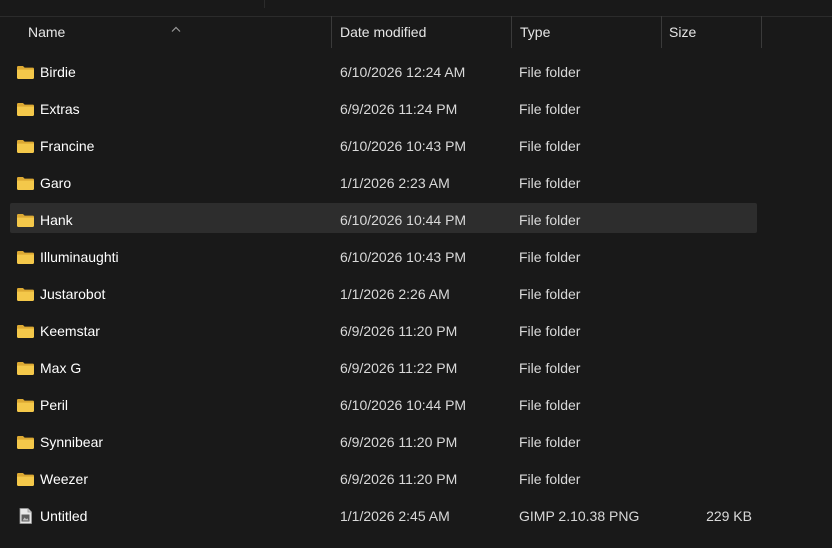 The image size is (832, 548). What do you see at coordinates (403, 72) in the screenshot?
I see `item-date-modified: 6/10/2026 12:24 AM` at bounding box center [403, 72].